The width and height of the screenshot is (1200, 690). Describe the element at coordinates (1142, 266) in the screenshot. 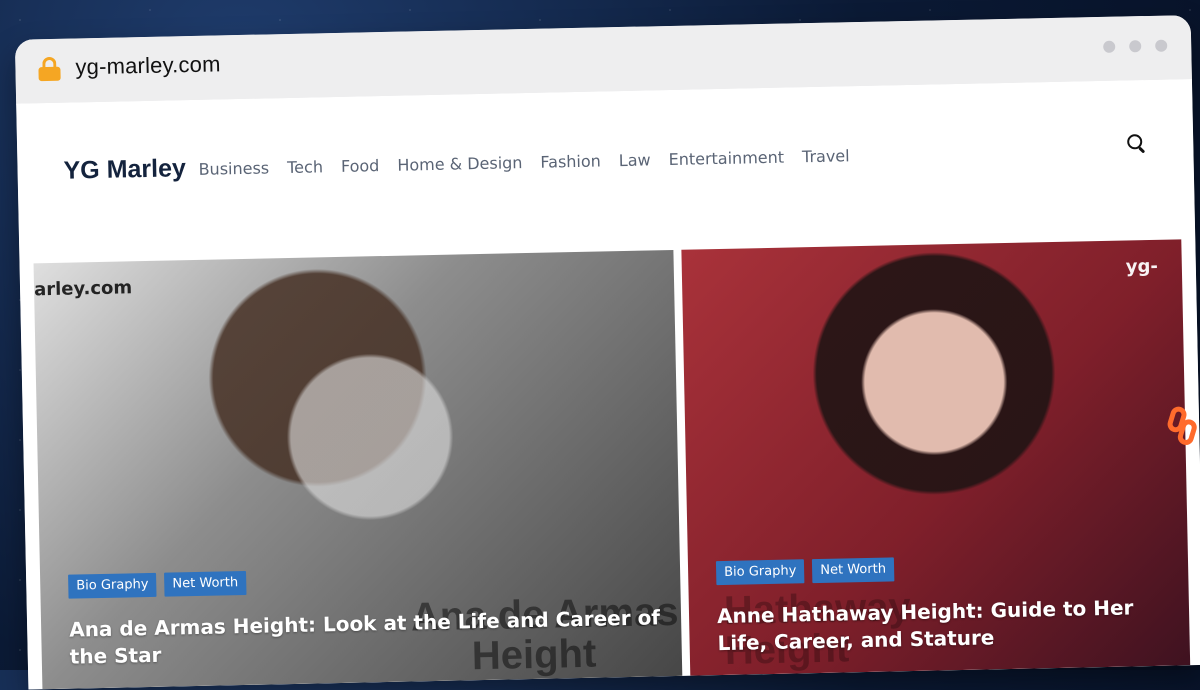

I see `image-watermark-domain: yg-` at that location.